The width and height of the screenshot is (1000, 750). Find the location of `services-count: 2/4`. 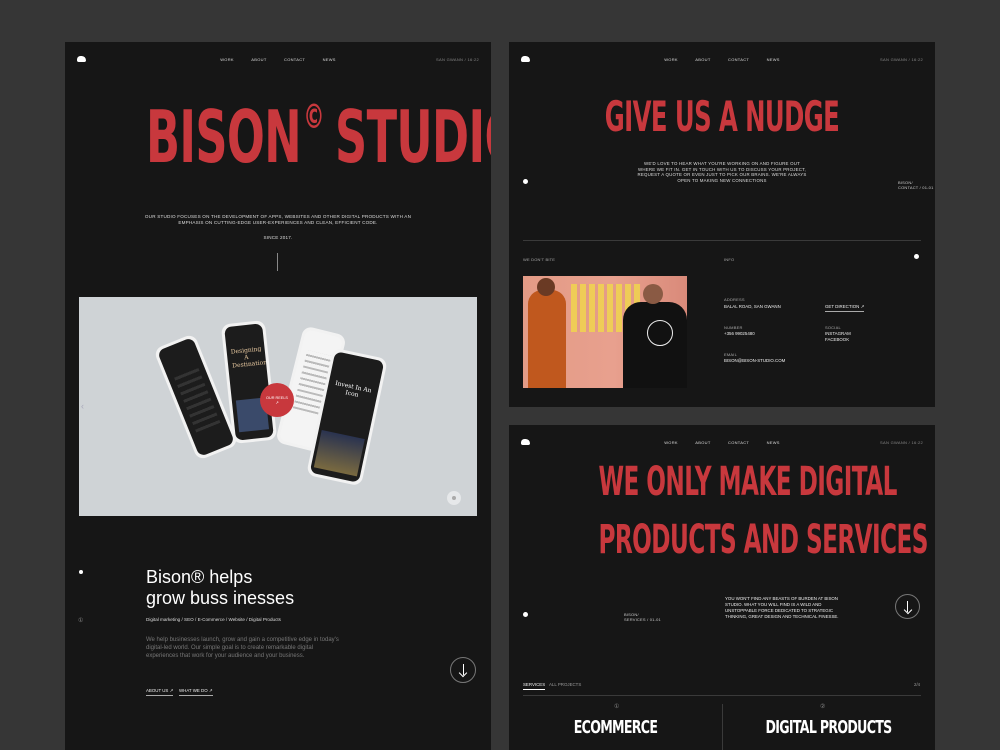

services-count: 2/4 is located at coordinates (917, 684).